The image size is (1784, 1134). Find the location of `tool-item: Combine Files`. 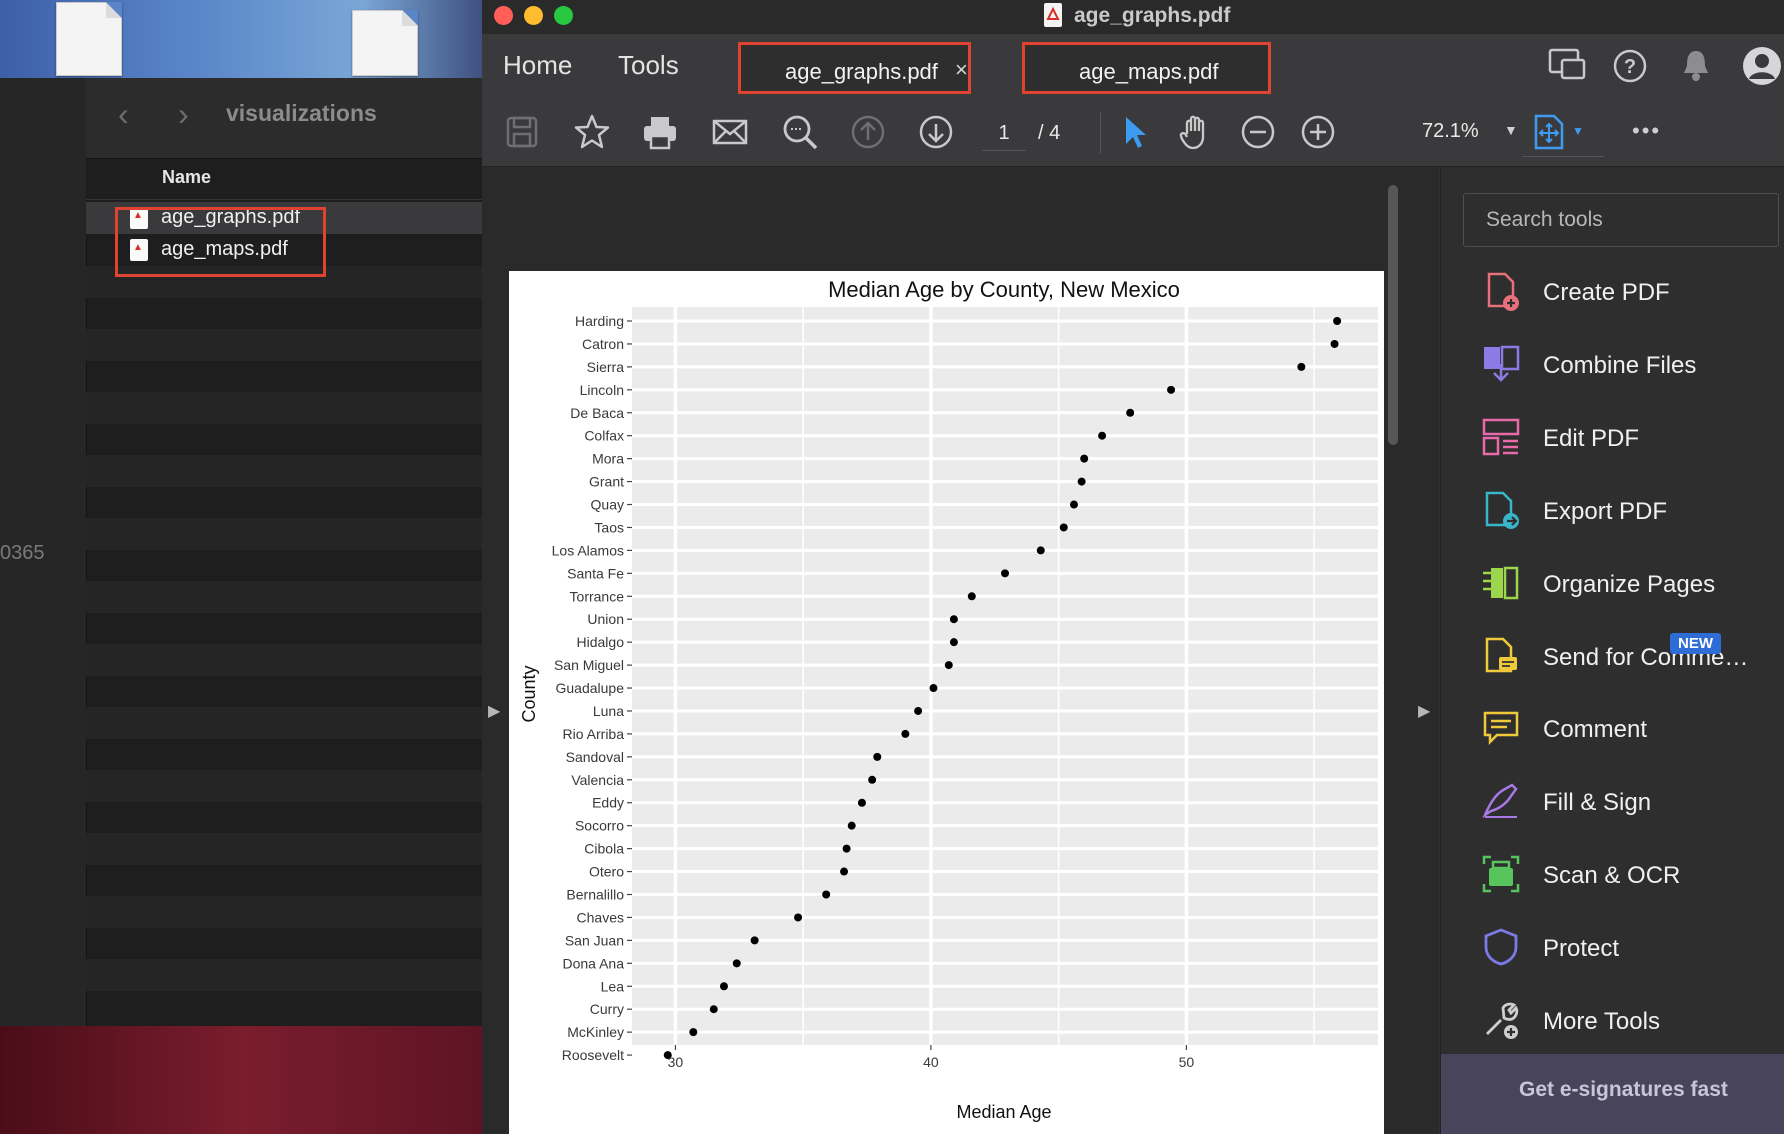

tool-item: Combine Files is located at coordinates (1631, 367).